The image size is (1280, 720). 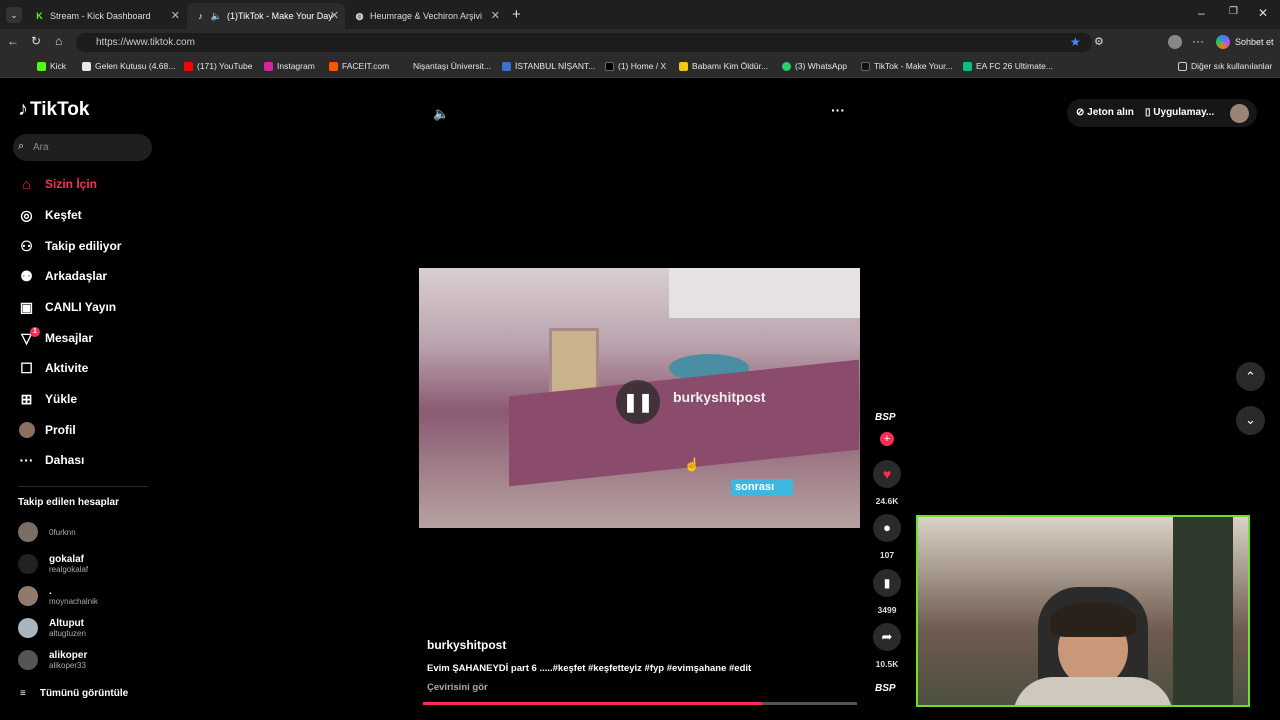 I want to click on bookmark-item: (3) WhatsApp, so click(x=814, y=66).